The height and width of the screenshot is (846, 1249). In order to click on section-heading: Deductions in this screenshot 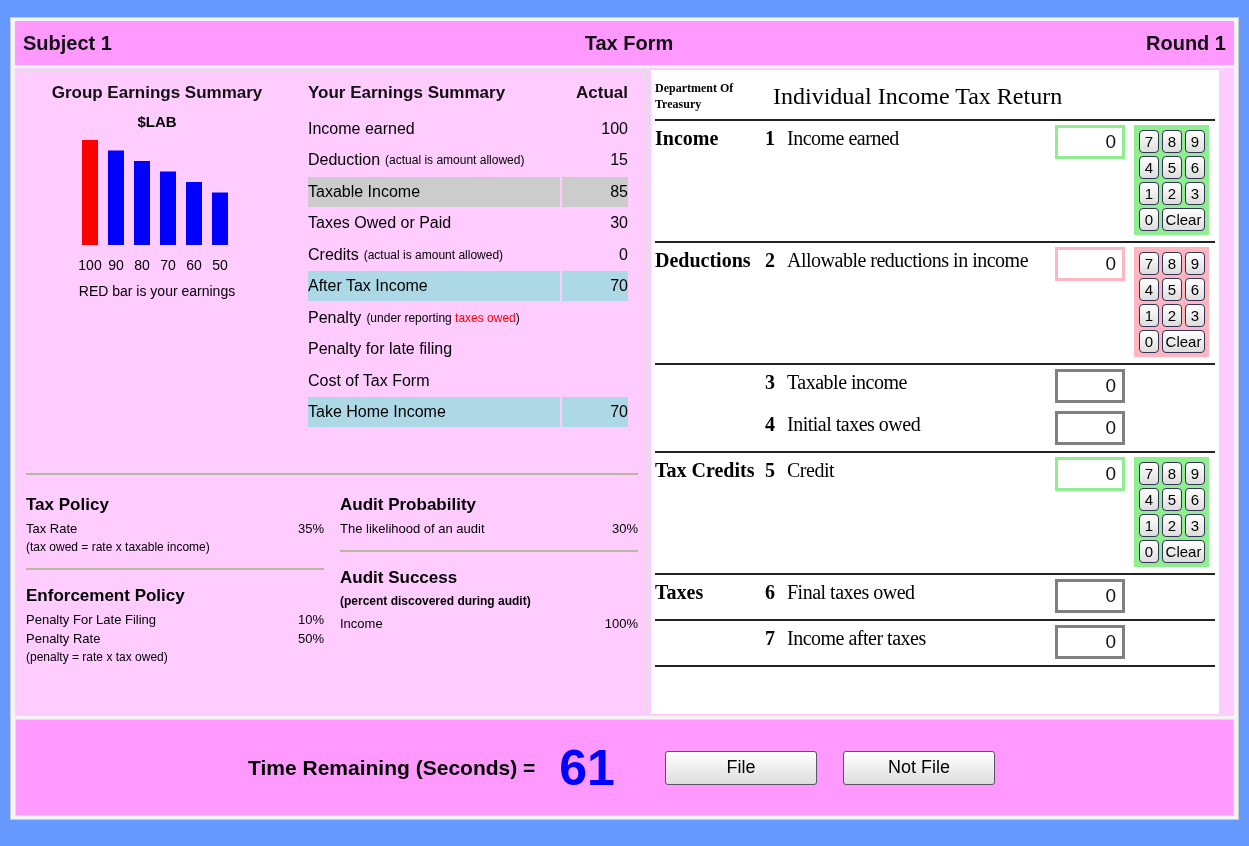, I will do `click(703, 260)`.